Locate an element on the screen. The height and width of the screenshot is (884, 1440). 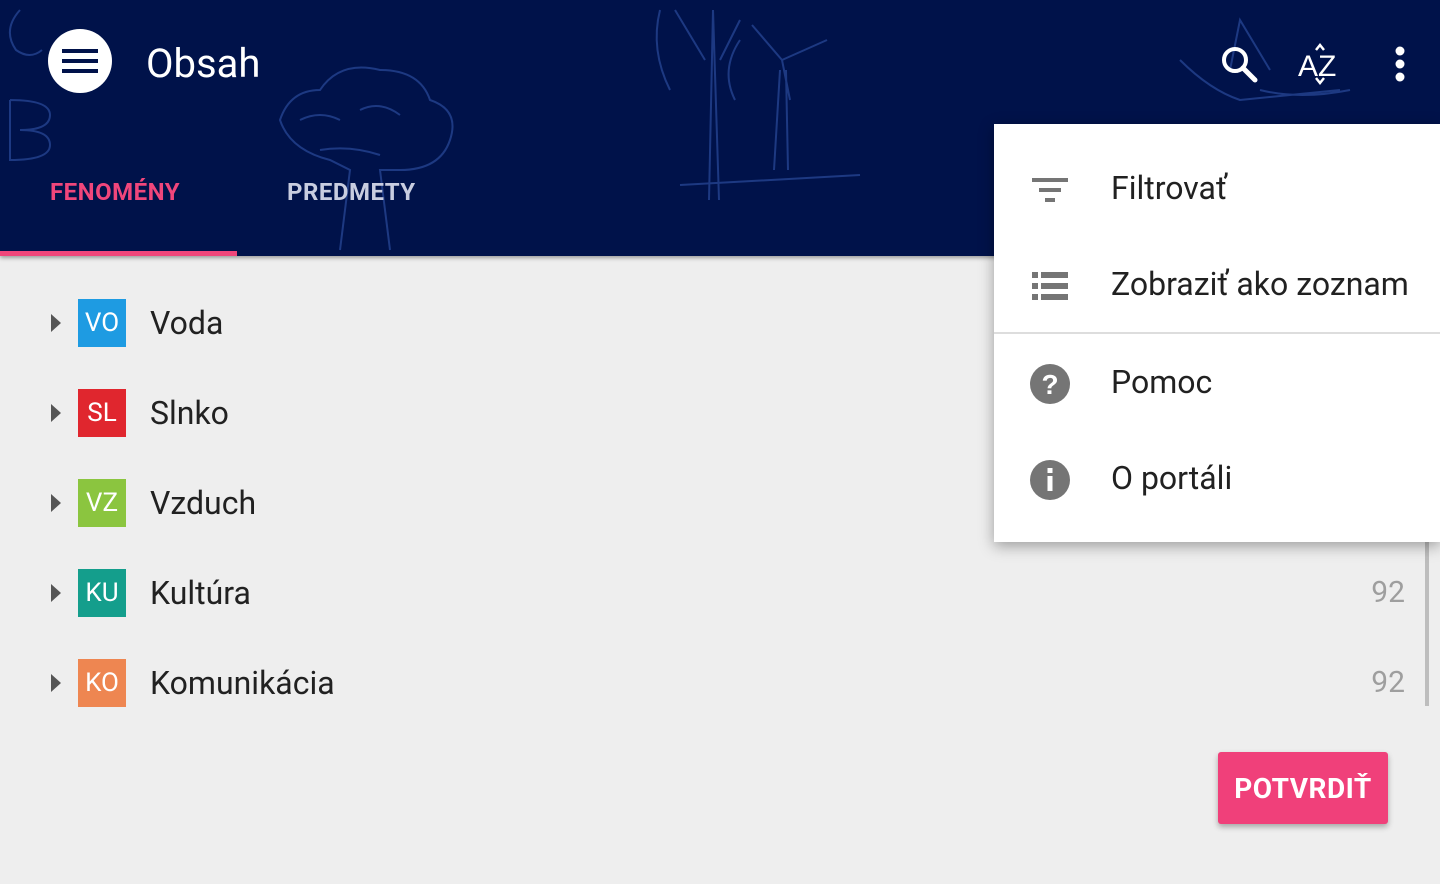
phenomenon-badge: VZ is located at coordinates (102, 503).